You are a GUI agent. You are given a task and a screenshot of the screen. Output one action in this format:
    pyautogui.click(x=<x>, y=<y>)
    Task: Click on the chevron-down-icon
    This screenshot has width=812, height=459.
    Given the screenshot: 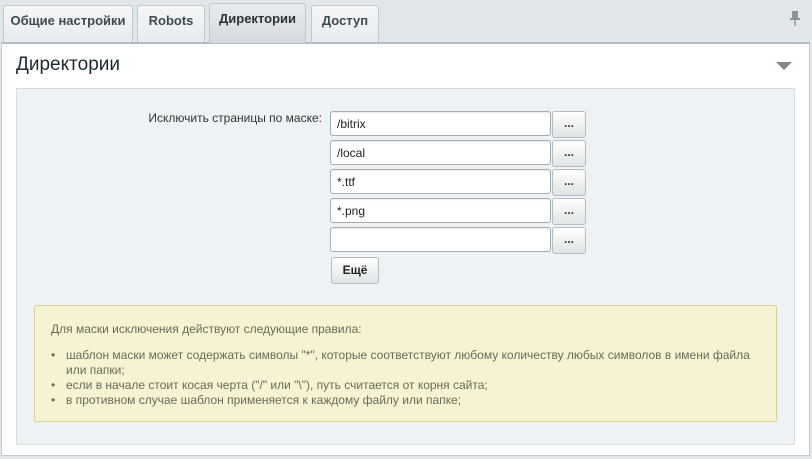 What is the action you would take?
    pyautogui.click(x=784, y=66)
    